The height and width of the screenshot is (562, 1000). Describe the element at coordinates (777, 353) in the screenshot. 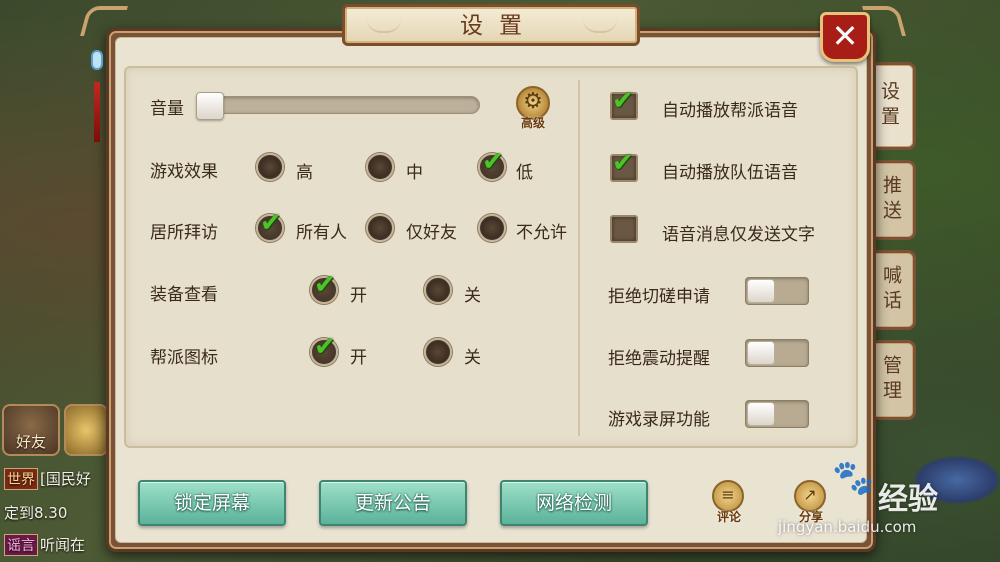

I see `toggle-reject-vibrate` at that location.